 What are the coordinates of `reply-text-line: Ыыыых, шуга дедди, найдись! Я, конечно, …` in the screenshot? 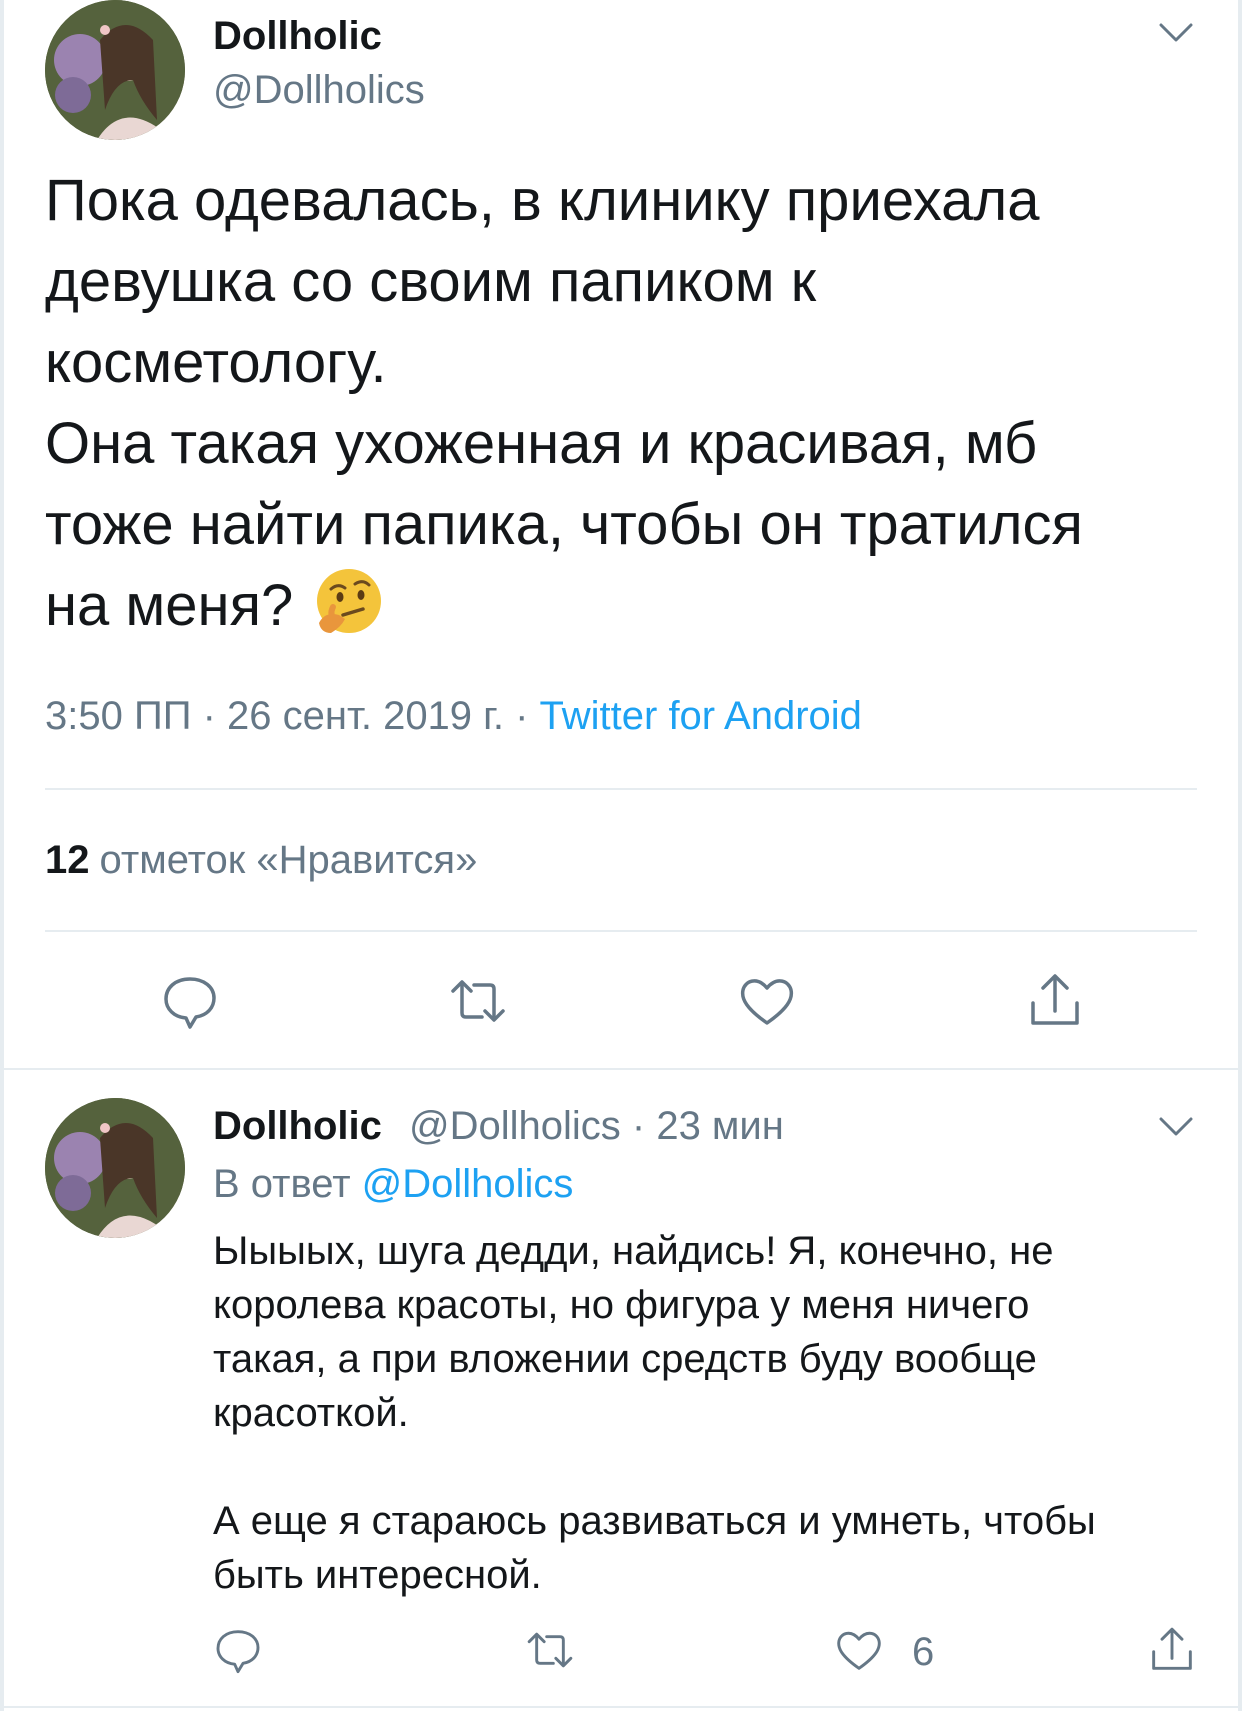 It's located at (633, 1251).